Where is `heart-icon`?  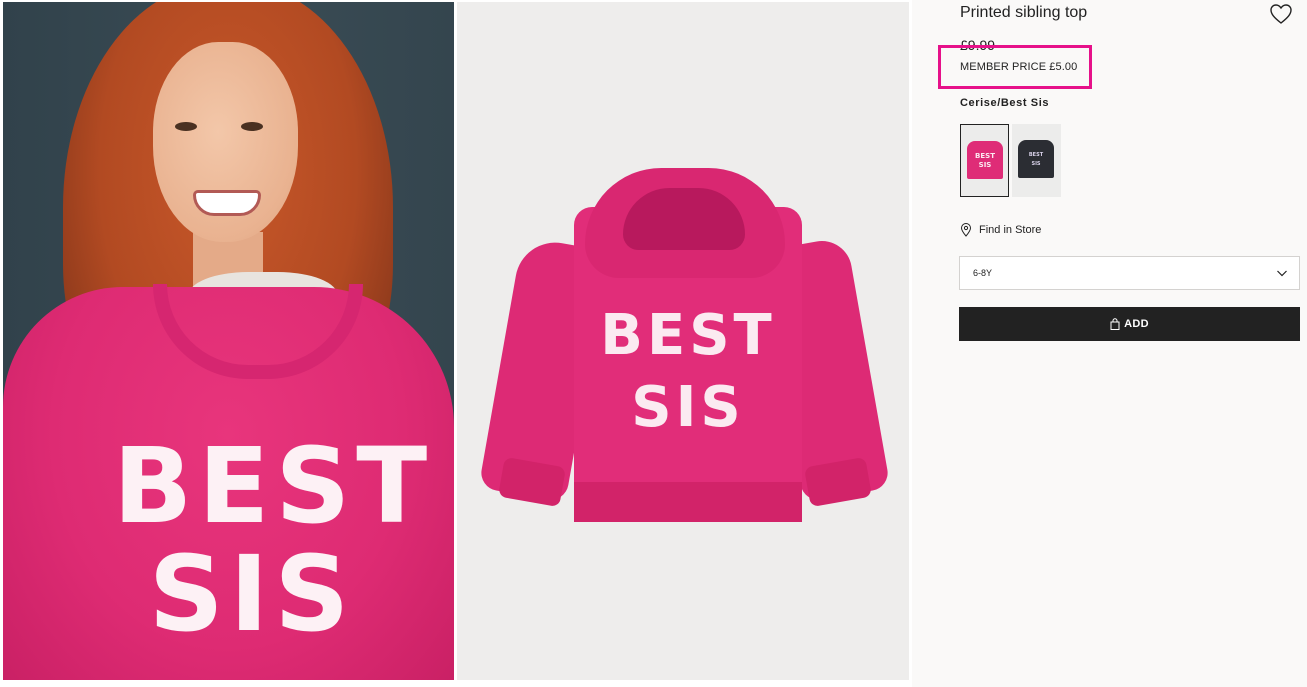 heart-icon is located at coordinates (1281, 14).